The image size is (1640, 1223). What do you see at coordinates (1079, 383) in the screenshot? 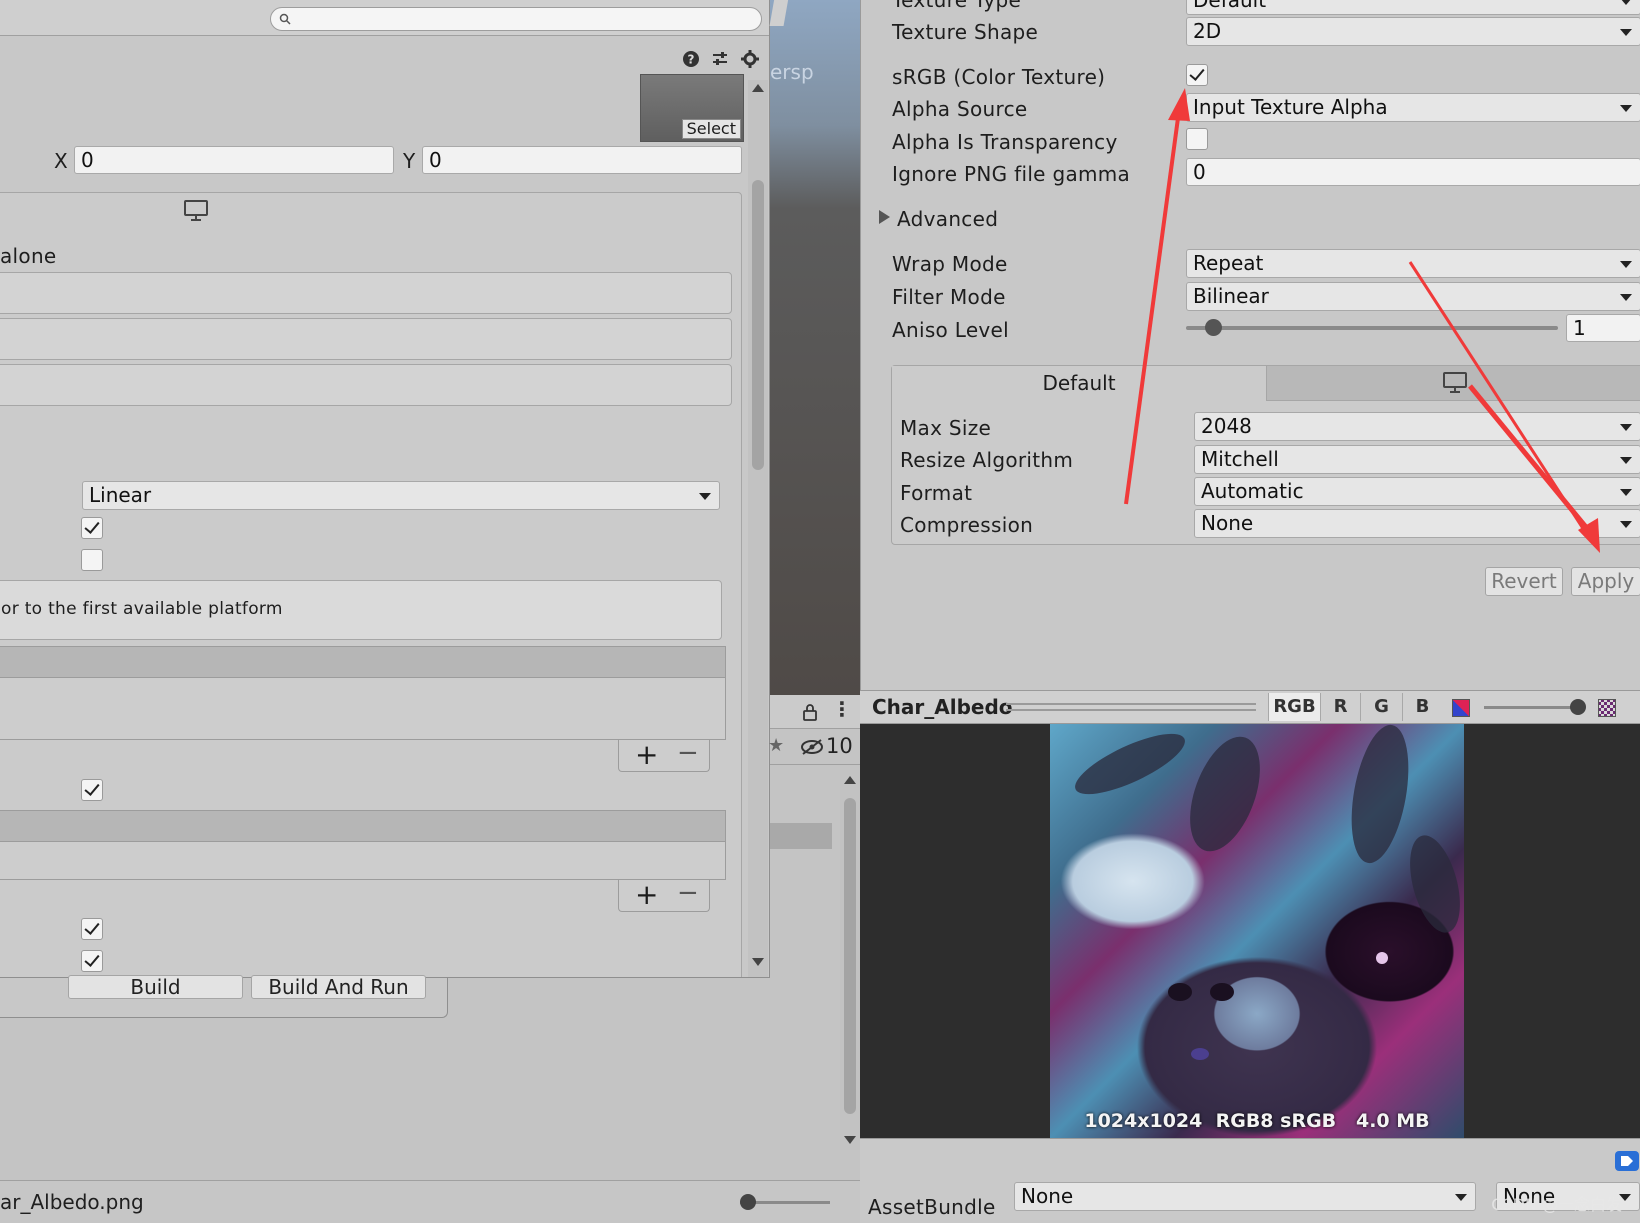
I see `tab-default: Default` at bounding box center [1079, 383].